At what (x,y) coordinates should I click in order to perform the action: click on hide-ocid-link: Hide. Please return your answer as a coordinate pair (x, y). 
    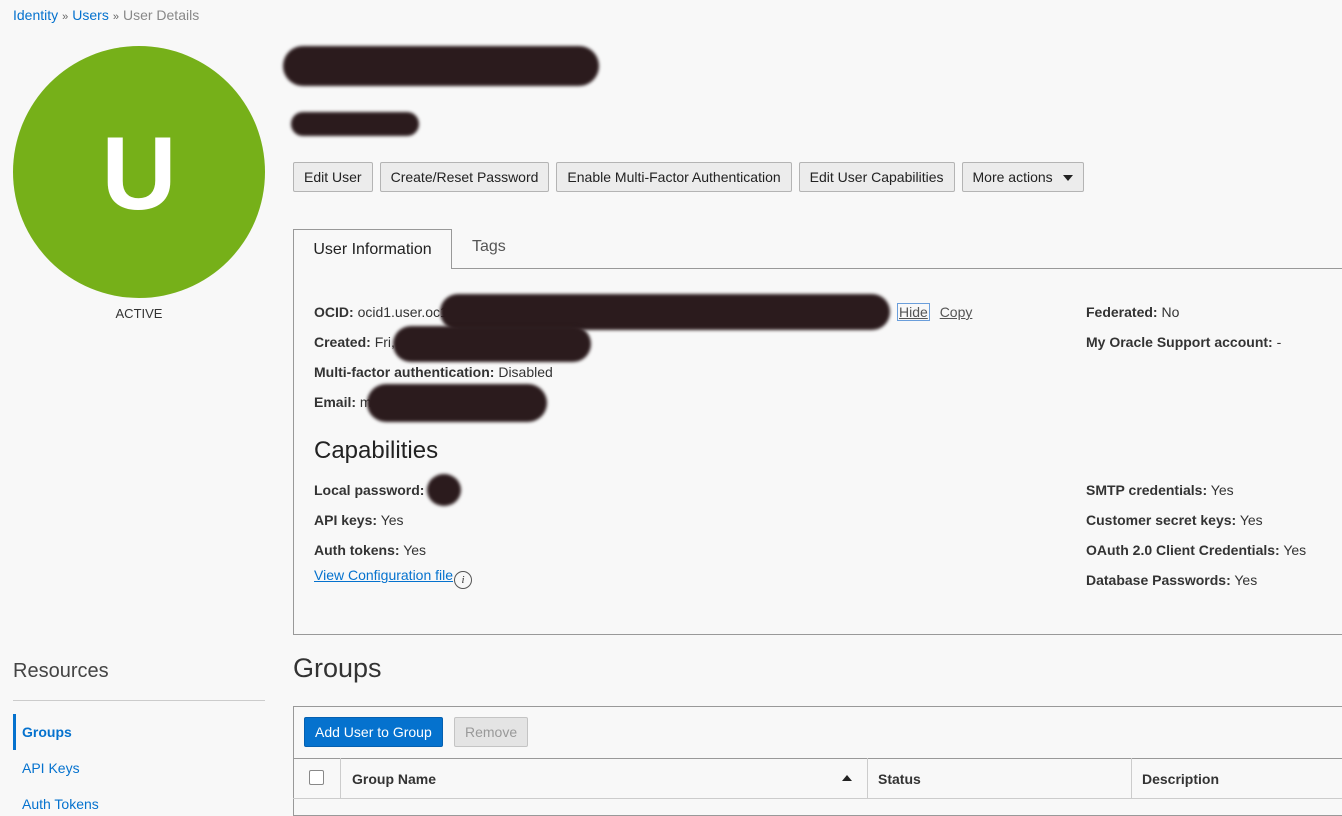
    Looking at the image, I should click on (913, 312).